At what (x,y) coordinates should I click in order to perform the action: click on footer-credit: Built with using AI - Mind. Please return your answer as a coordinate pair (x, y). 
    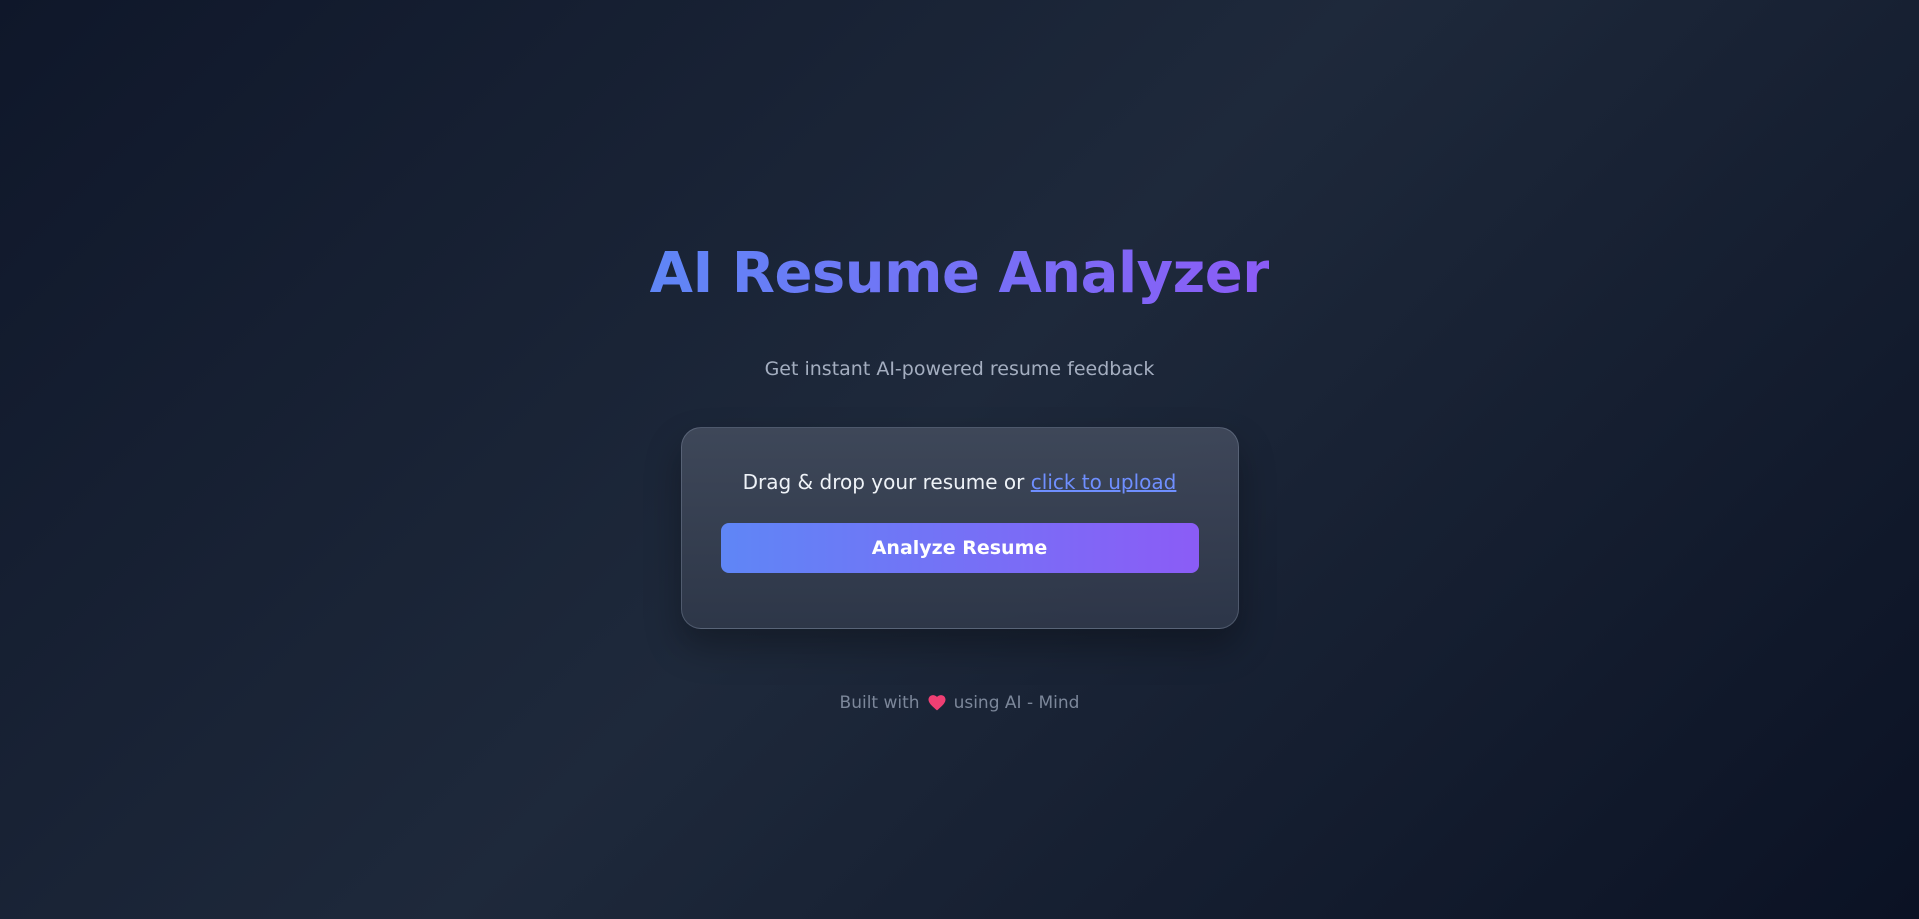
    Looking at the image, I should click on (960, 703).